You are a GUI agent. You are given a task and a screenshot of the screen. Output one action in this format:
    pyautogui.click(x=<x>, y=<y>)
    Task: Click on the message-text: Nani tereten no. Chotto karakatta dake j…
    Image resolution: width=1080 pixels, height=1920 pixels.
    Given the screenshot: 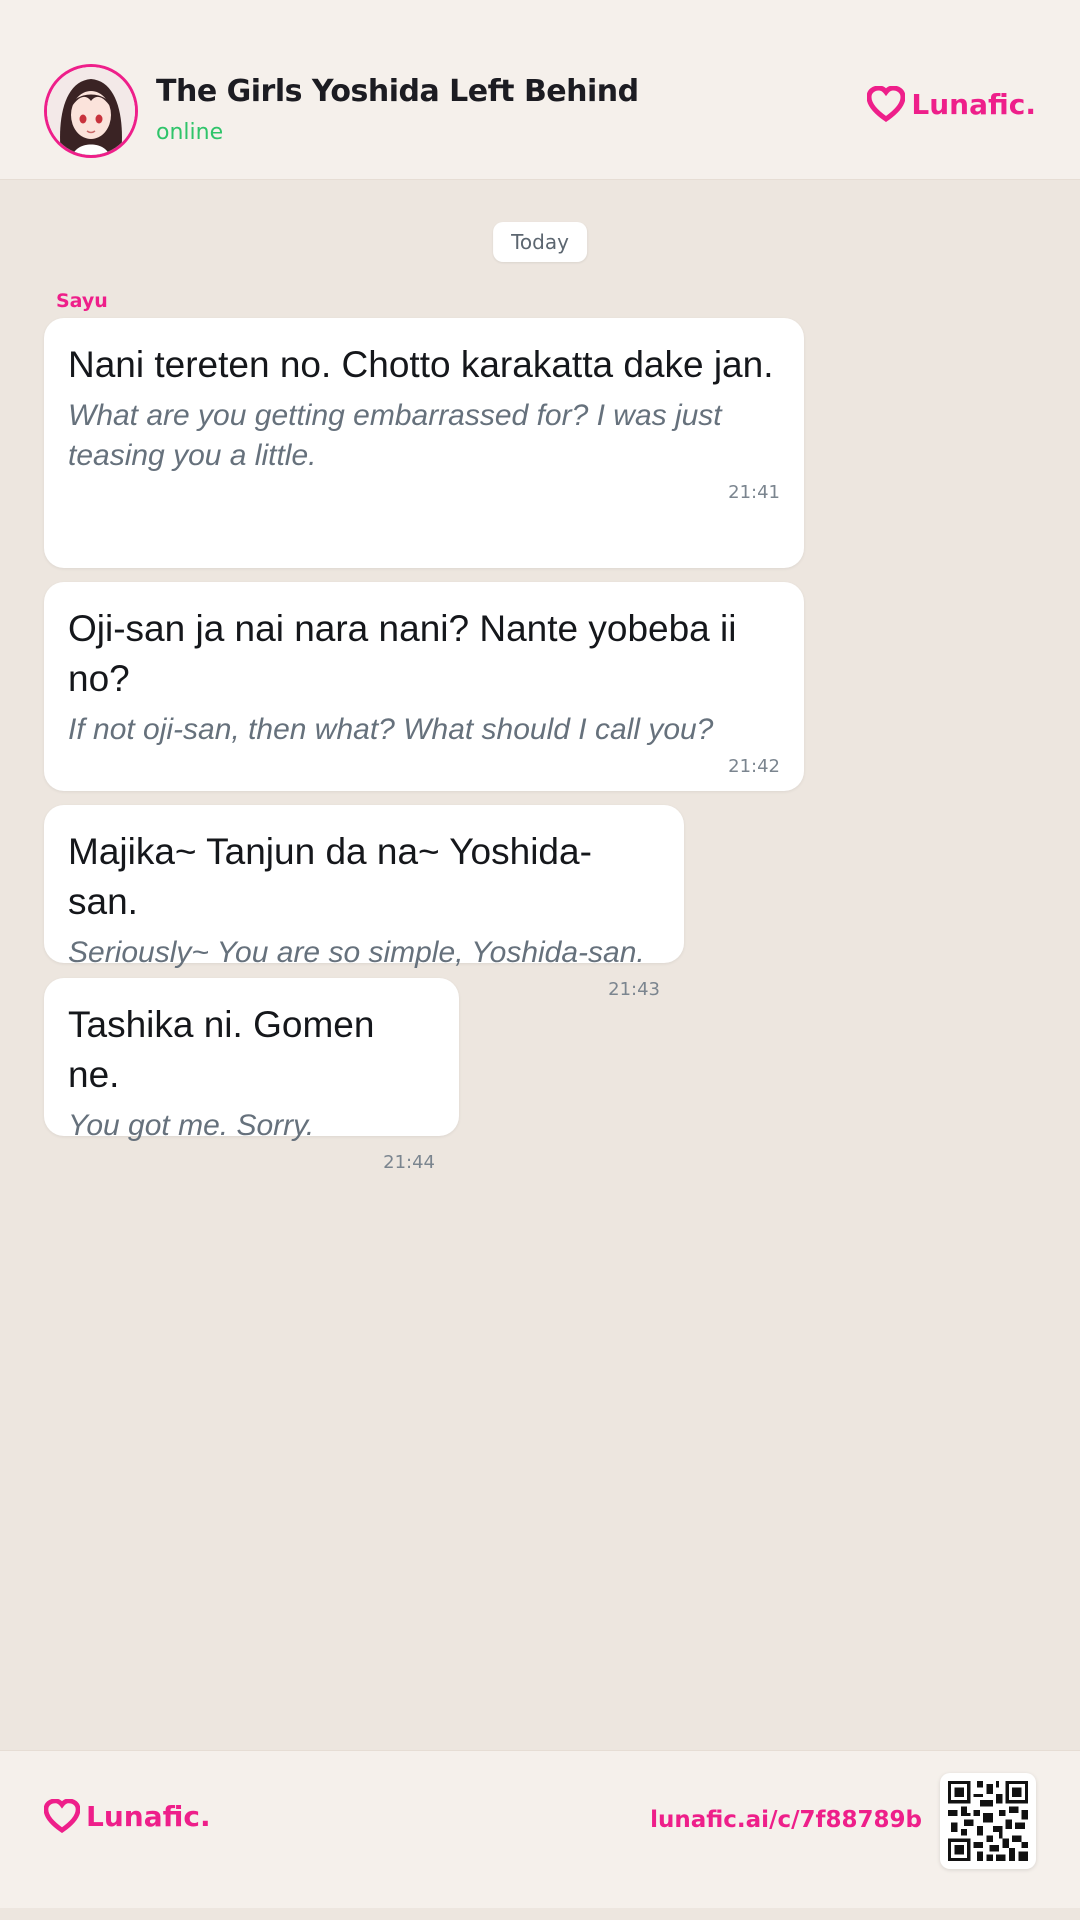 What is the action you would take?
    pyautogui.click(x=421, y=364)
    